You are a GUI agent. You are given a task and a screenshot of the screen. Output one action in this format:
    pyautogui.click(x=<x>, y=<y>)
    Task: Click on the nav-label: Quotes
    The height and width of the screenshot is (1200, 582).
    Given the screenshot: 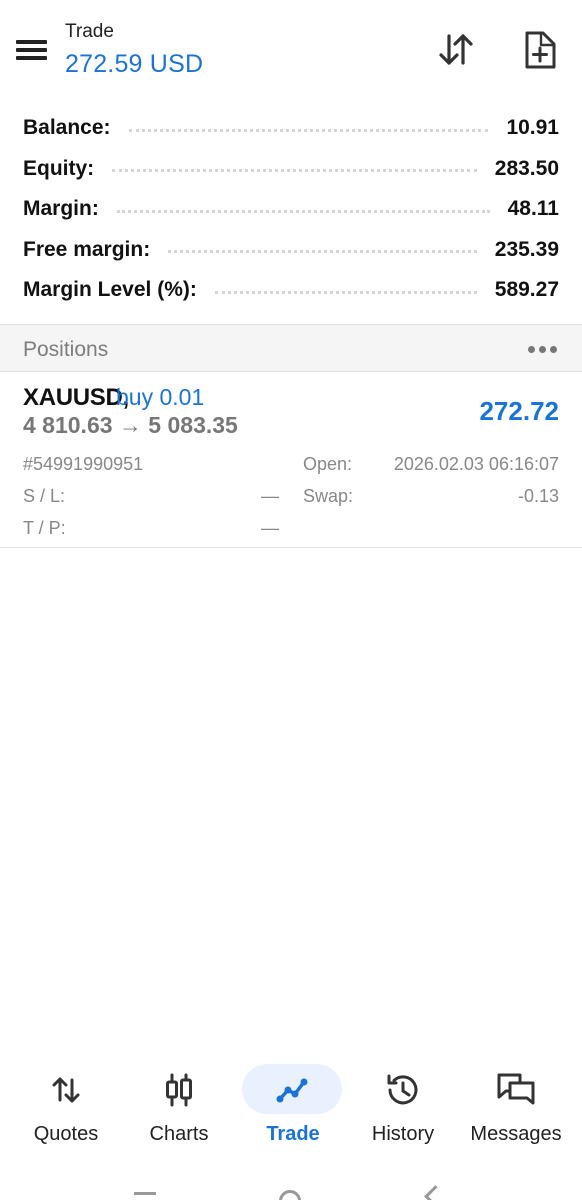 What is the action you would take?
    pyautogui.click(x=66, y=1134)
    